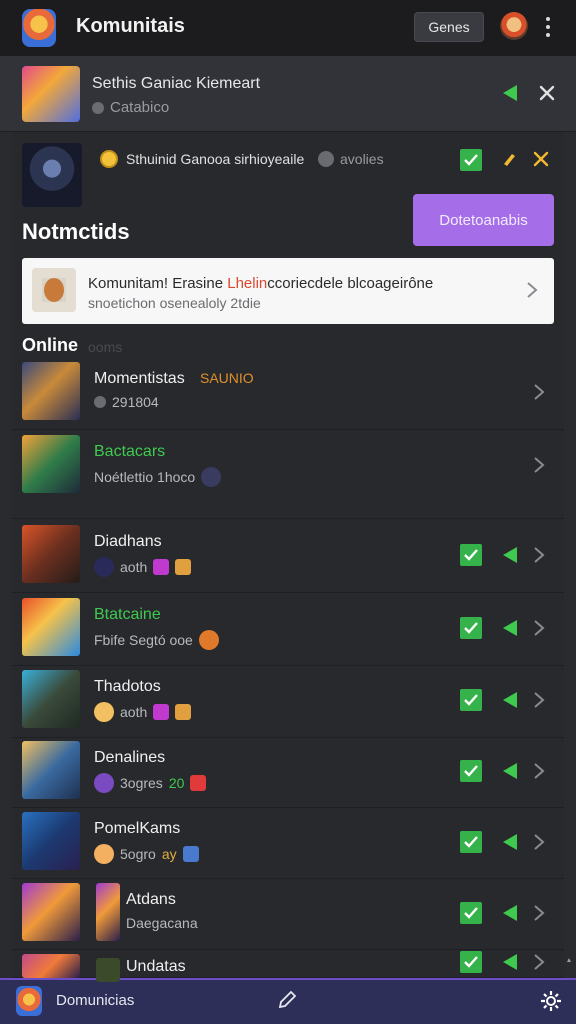 This screenshot has height=1024, width=576. I want to click on featured-thumbnail, so click(52, 175).